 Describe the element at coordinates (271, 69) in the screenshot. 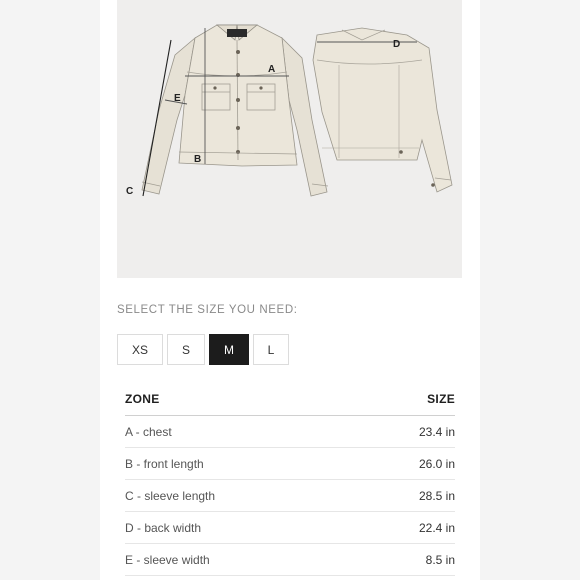

I see `diagram-letter-a: A` at that location.